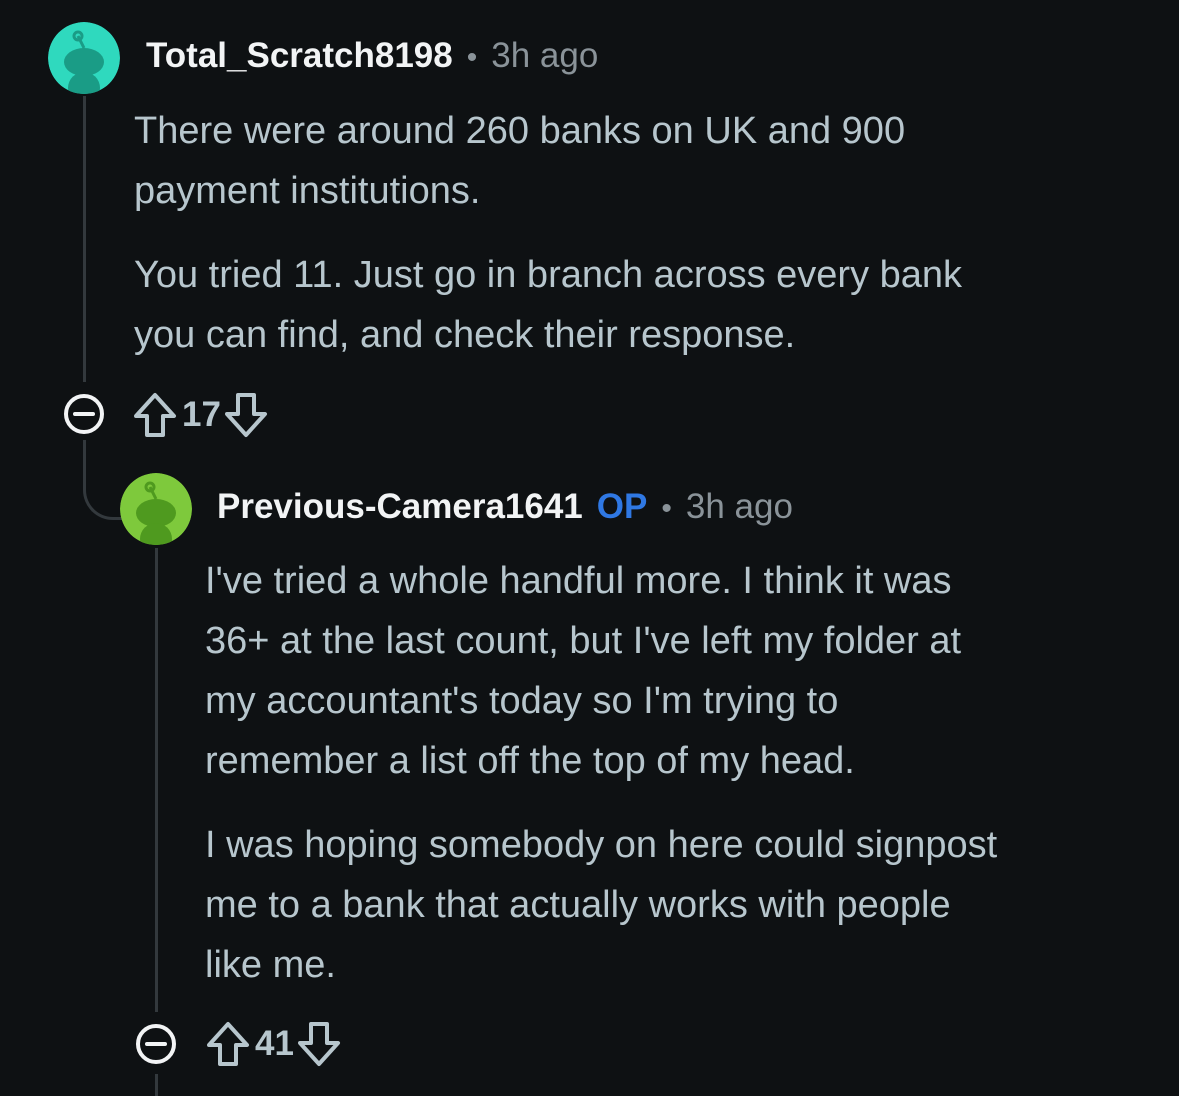 Image resolution: width=1179 pixels, height=1096 pixels. I want to click on text-line: like me., so click(270, 965).